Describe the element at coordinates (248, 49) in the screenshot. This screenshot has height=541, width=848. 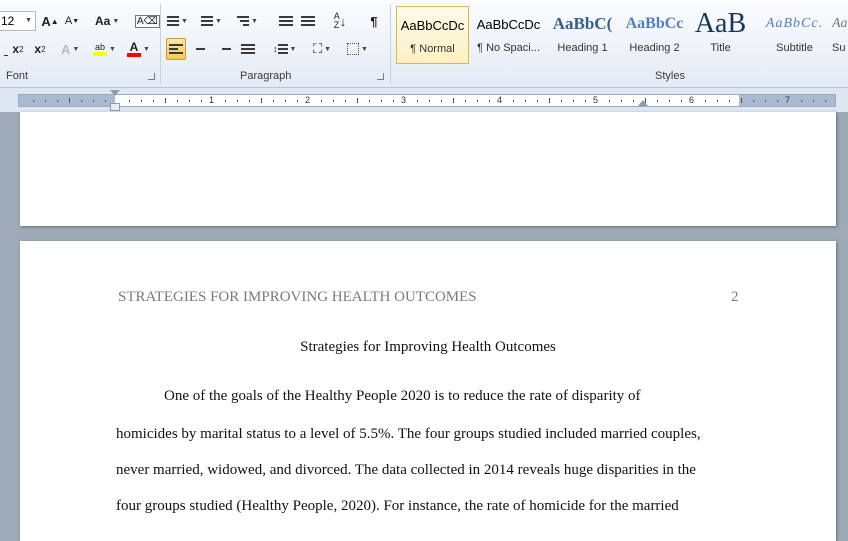
I see `justify-button` at that location.